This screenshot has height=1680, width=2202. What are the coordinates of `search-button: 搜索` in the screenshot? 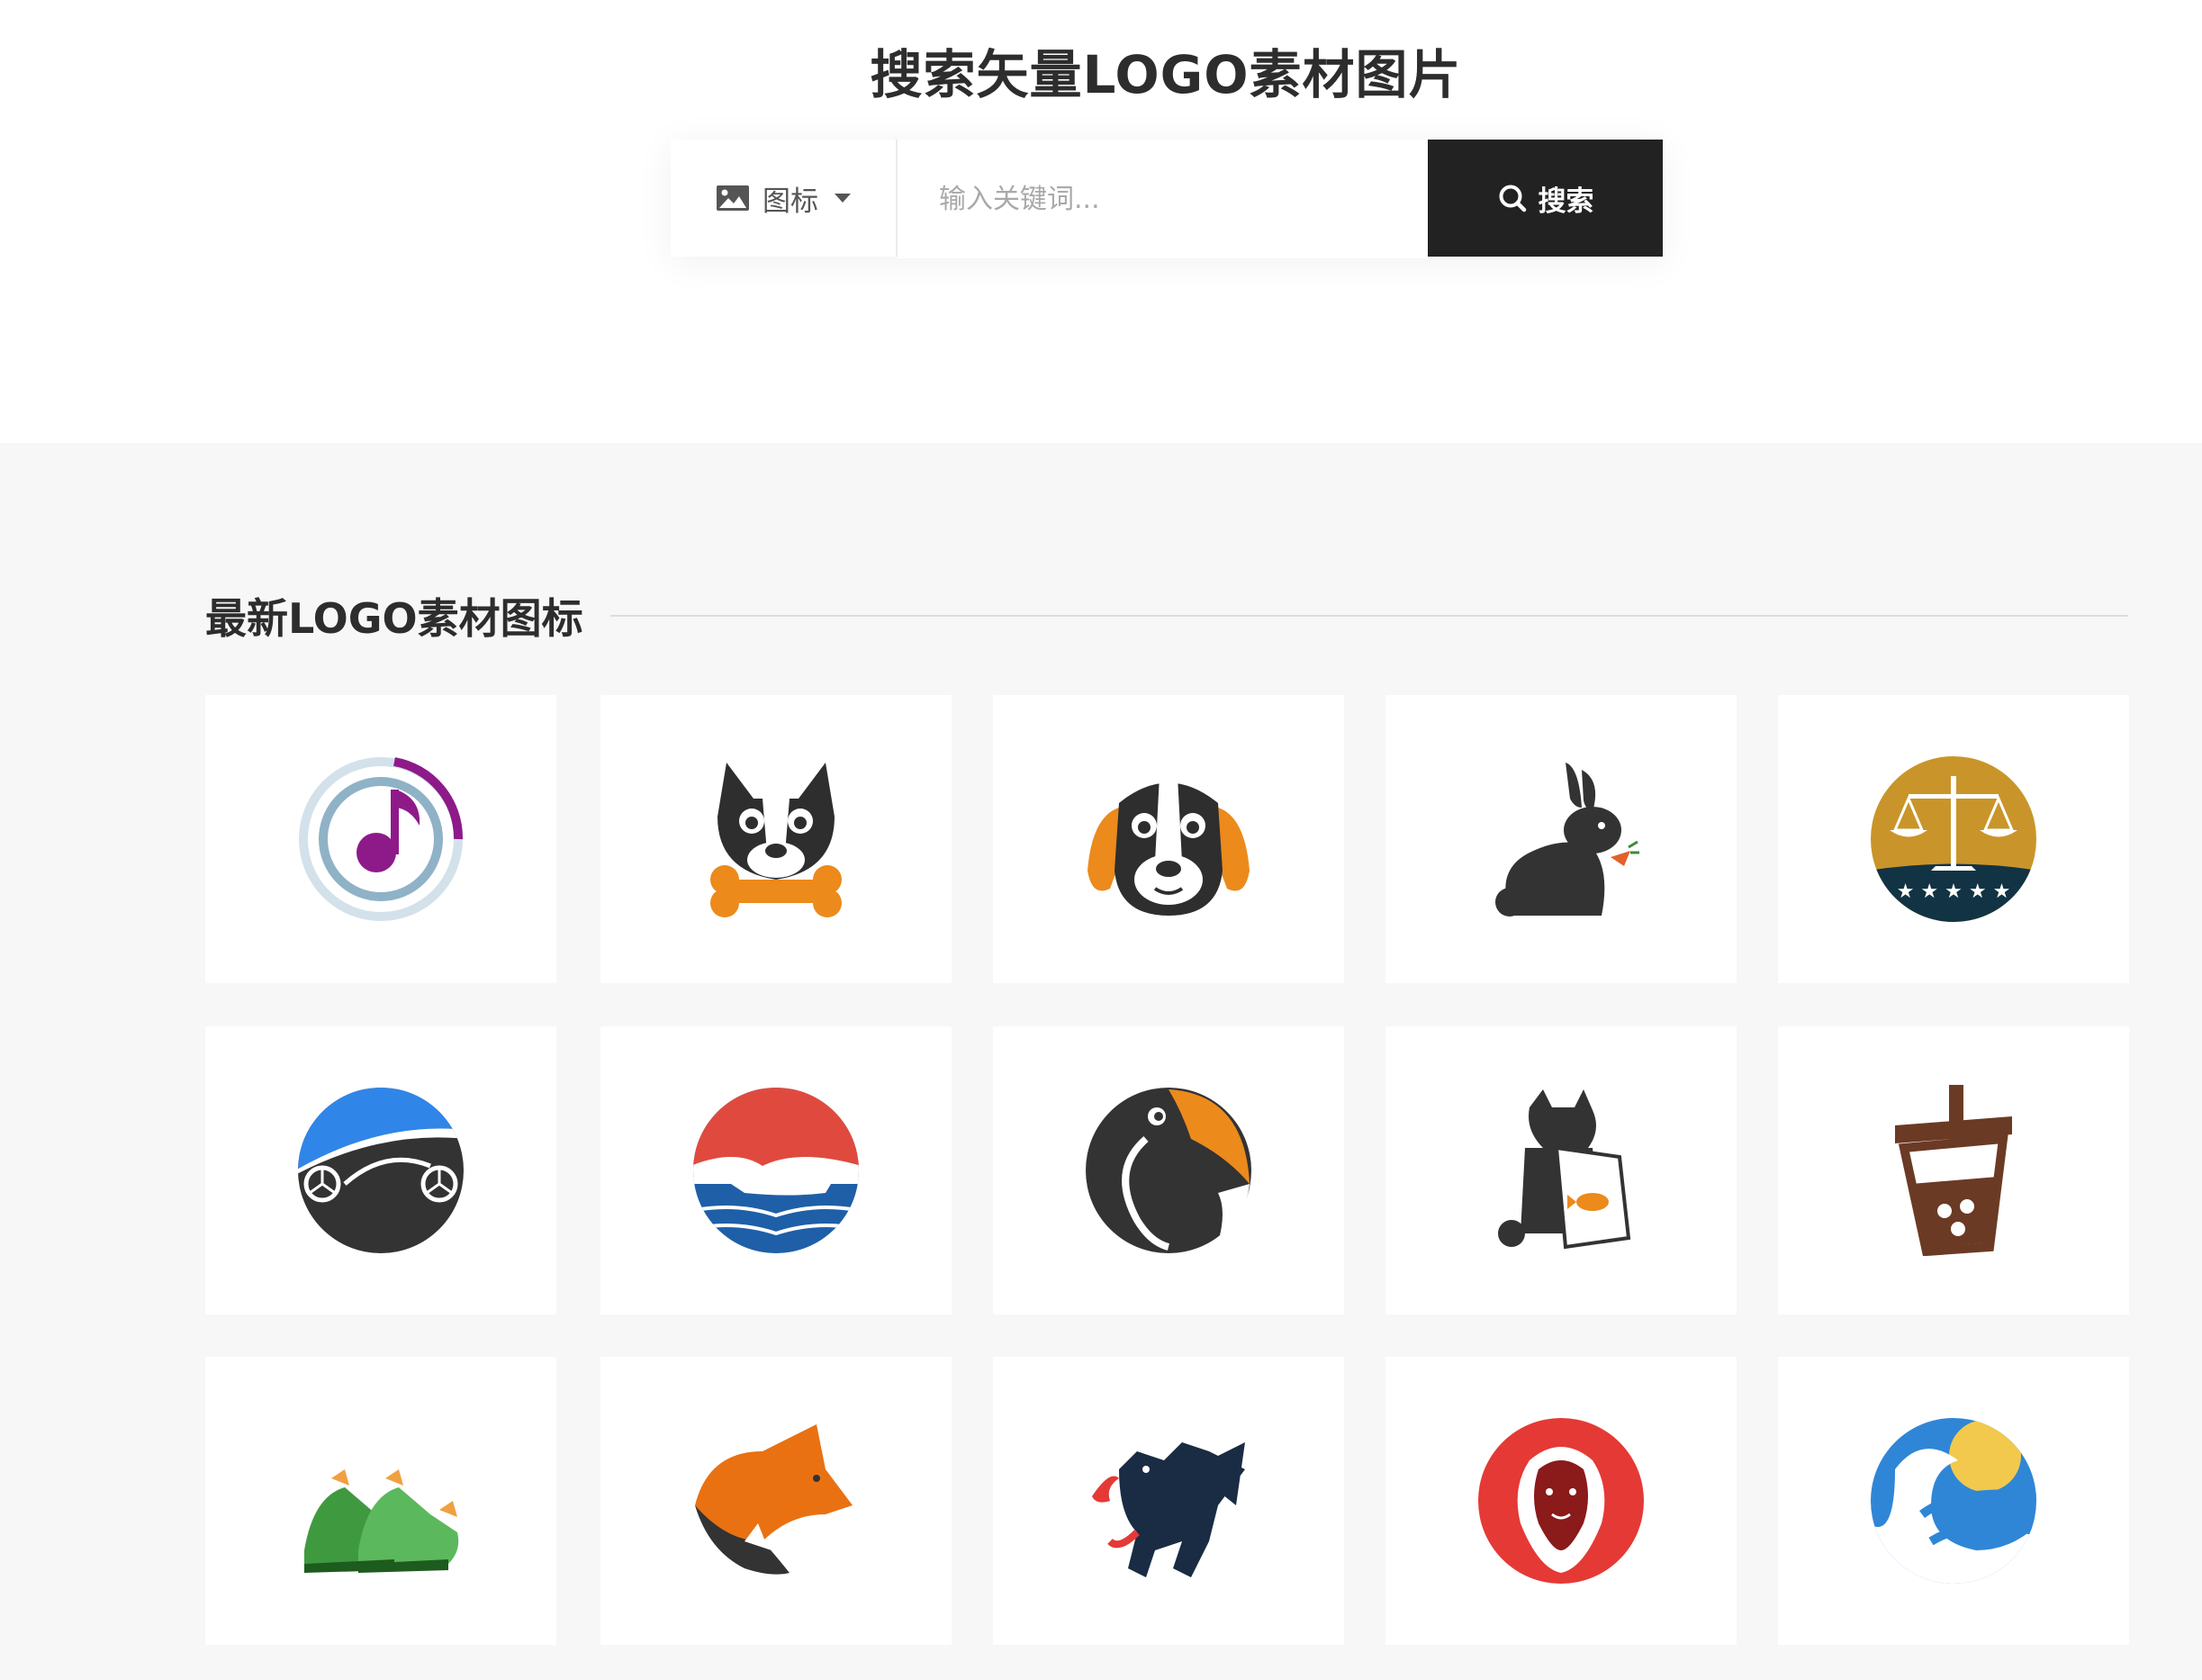 It's located at (1546, 198).